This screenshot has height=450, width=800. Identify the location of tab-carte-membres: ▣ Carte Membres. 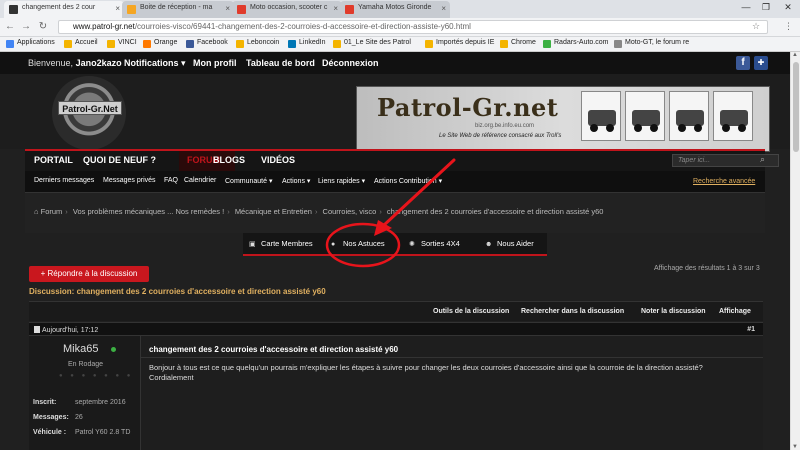
(281, 243).